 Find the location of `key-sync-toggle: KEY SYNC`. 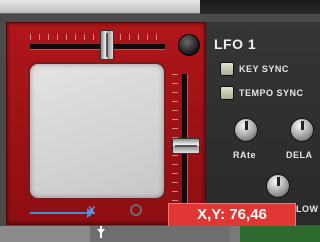

key-sync-toggle: KEY SYNC is located at coordinates (254, 69).